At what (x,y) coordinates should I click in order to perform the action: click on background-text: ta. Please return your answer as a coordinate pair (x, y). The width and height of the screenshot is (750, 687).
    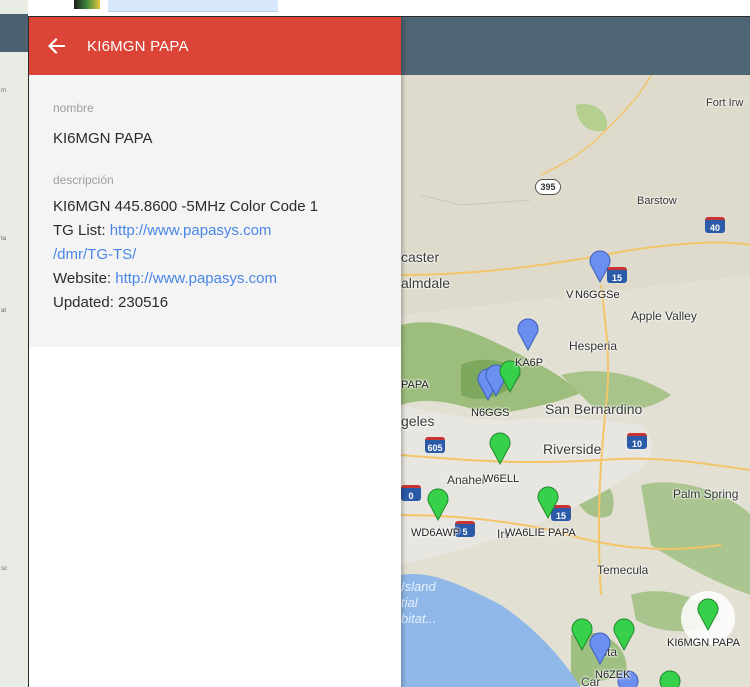
    Looking at the image, I should click on (4, 239).